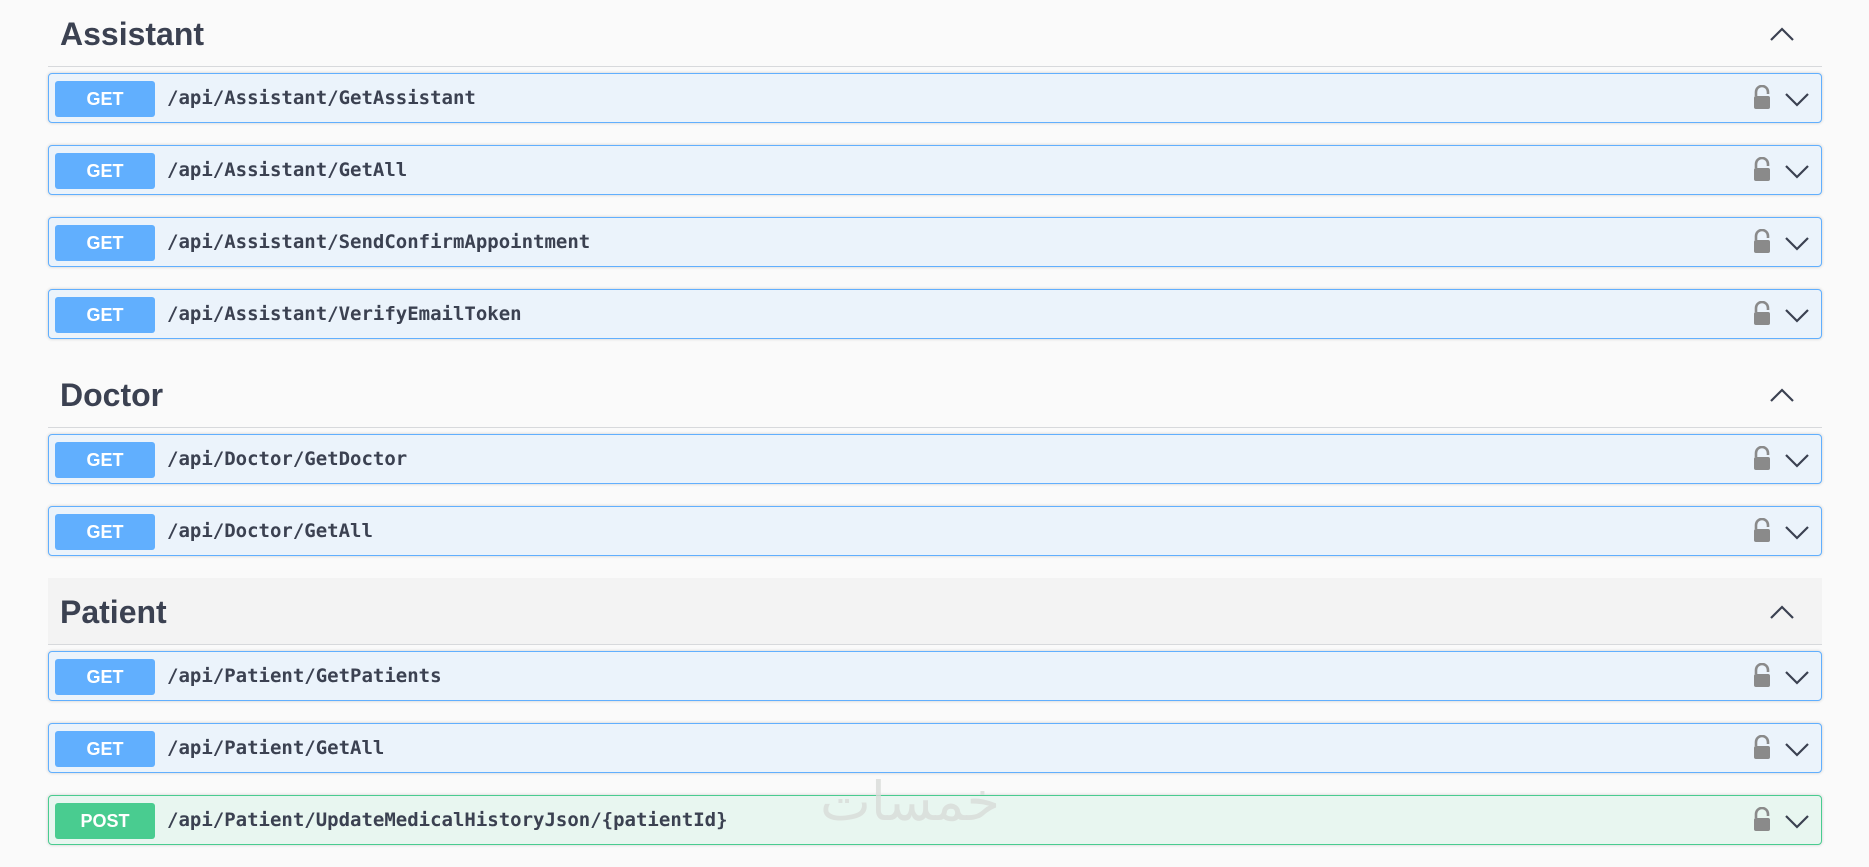 The height and width of the screenshot is (867, 1869). I want to click on section-title: Patient, so click(113, 612).